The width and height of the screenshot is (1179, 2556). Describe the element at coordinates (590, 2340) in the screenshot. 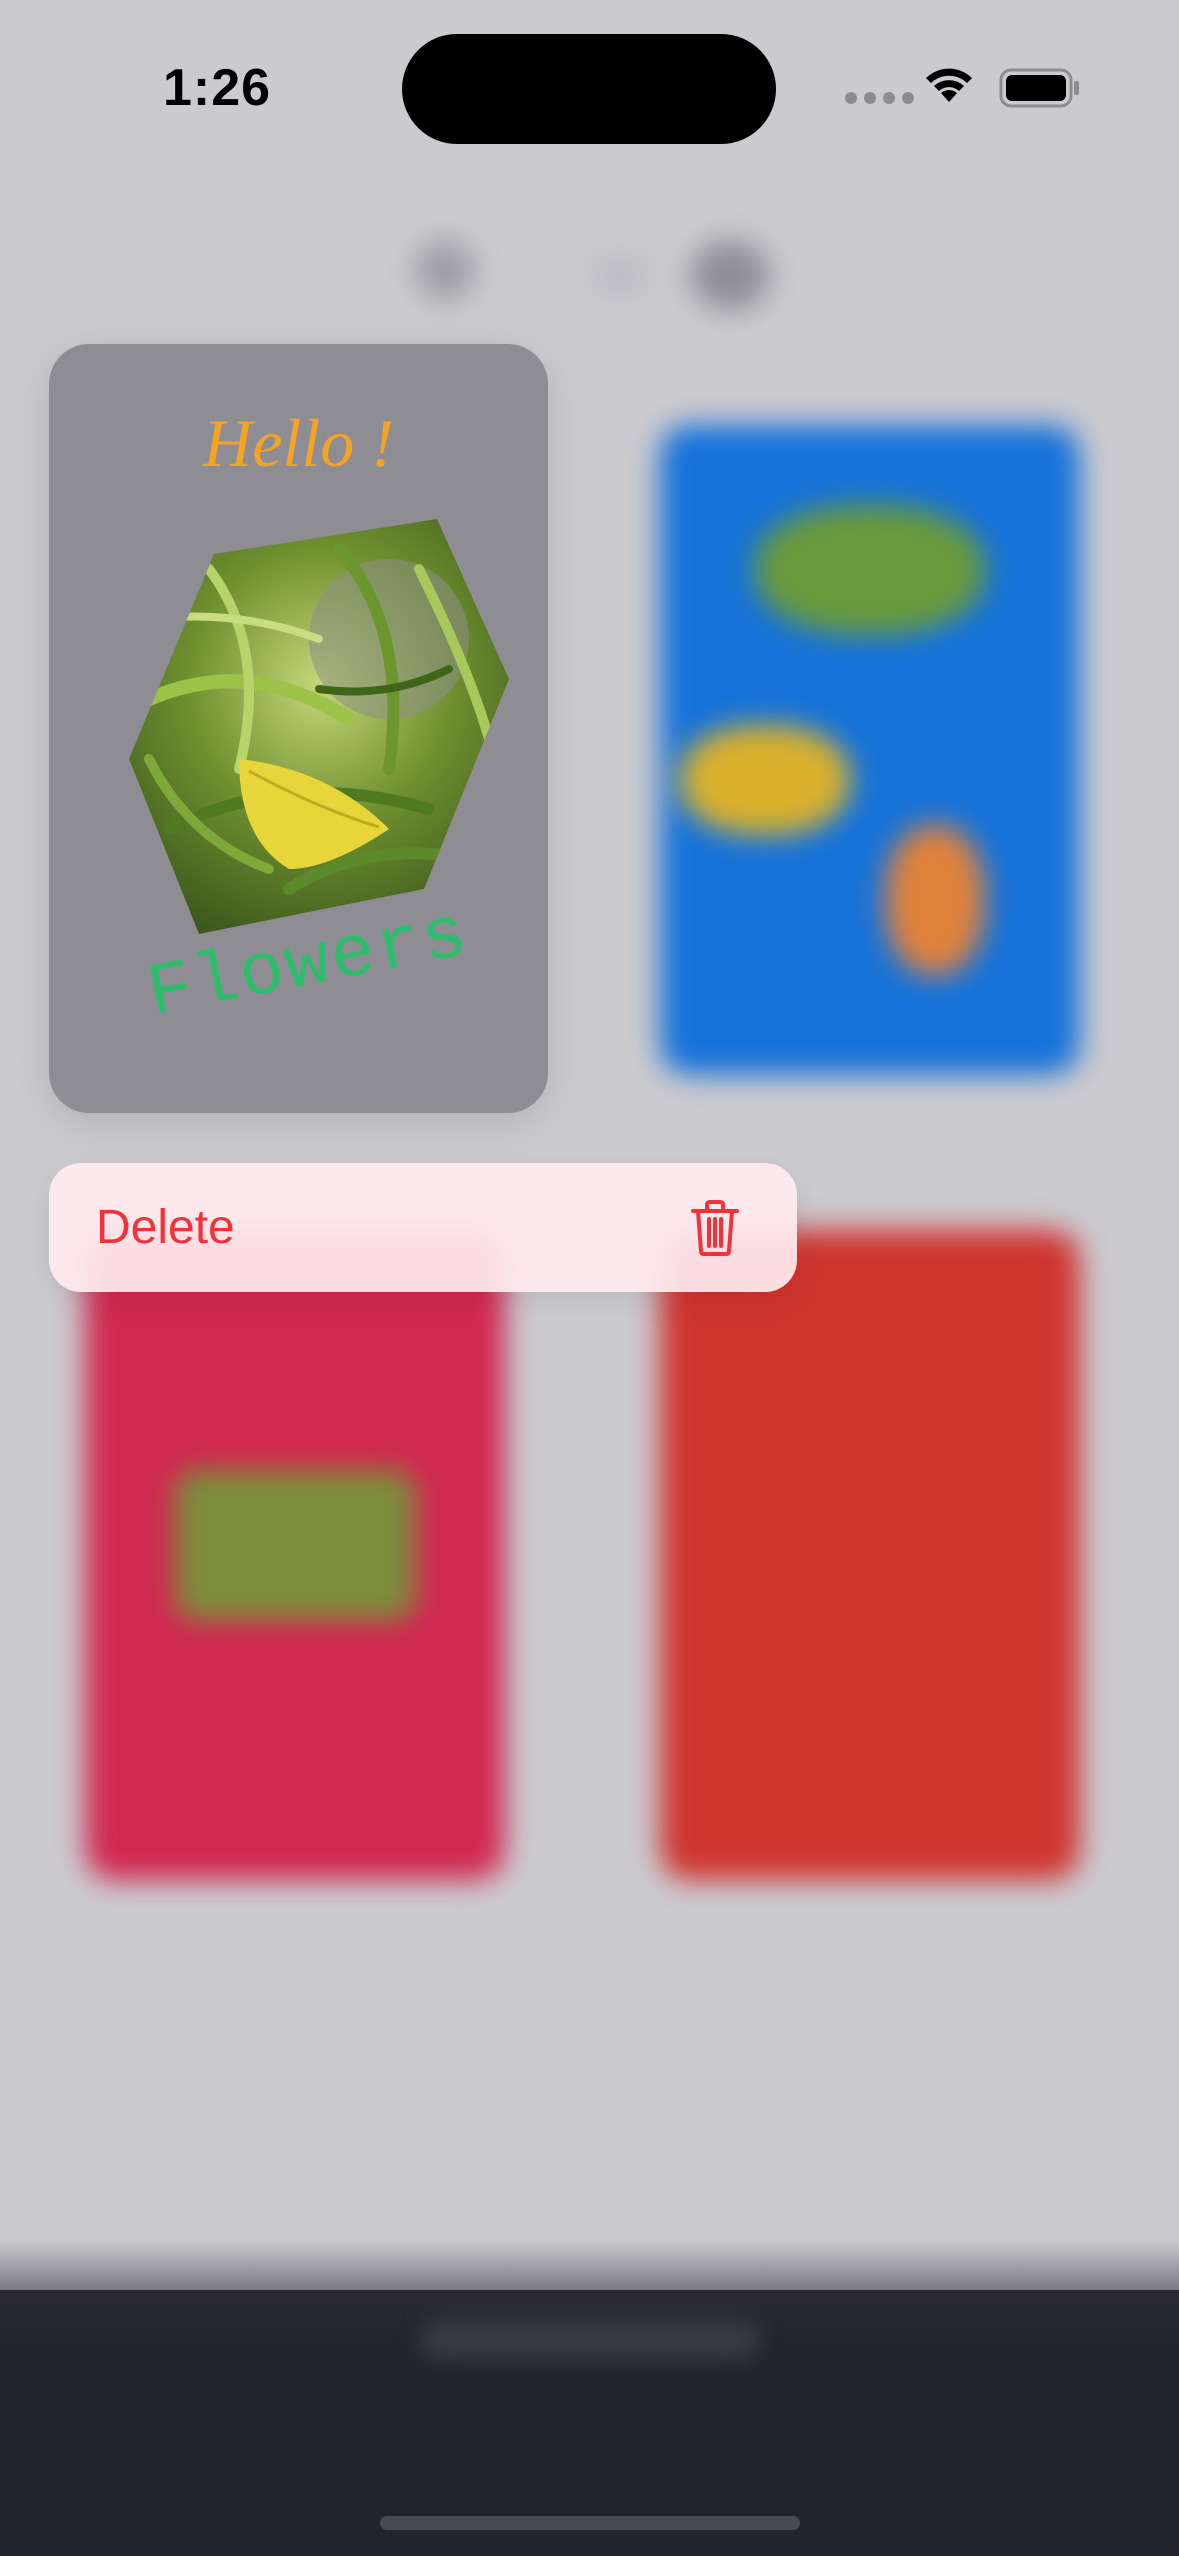

I see `bottom-toolbar-blur-label` at that location.